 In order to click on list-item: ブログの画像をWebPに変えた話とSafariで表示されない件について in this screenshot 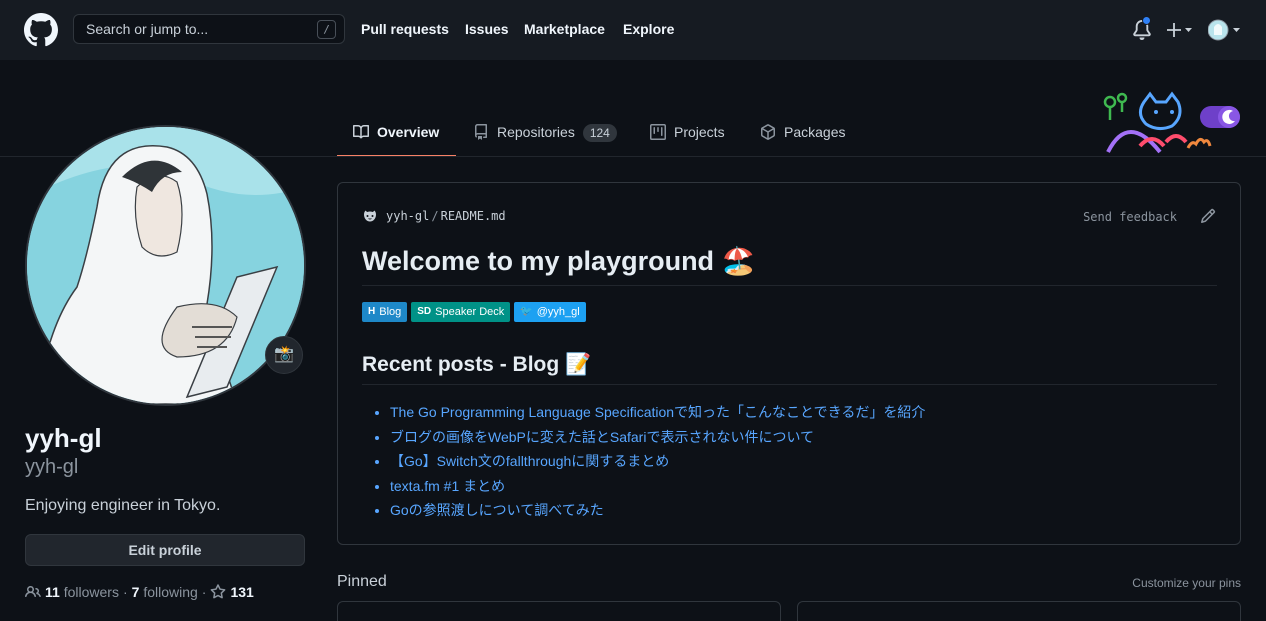, I will do `click(657, 439)`.